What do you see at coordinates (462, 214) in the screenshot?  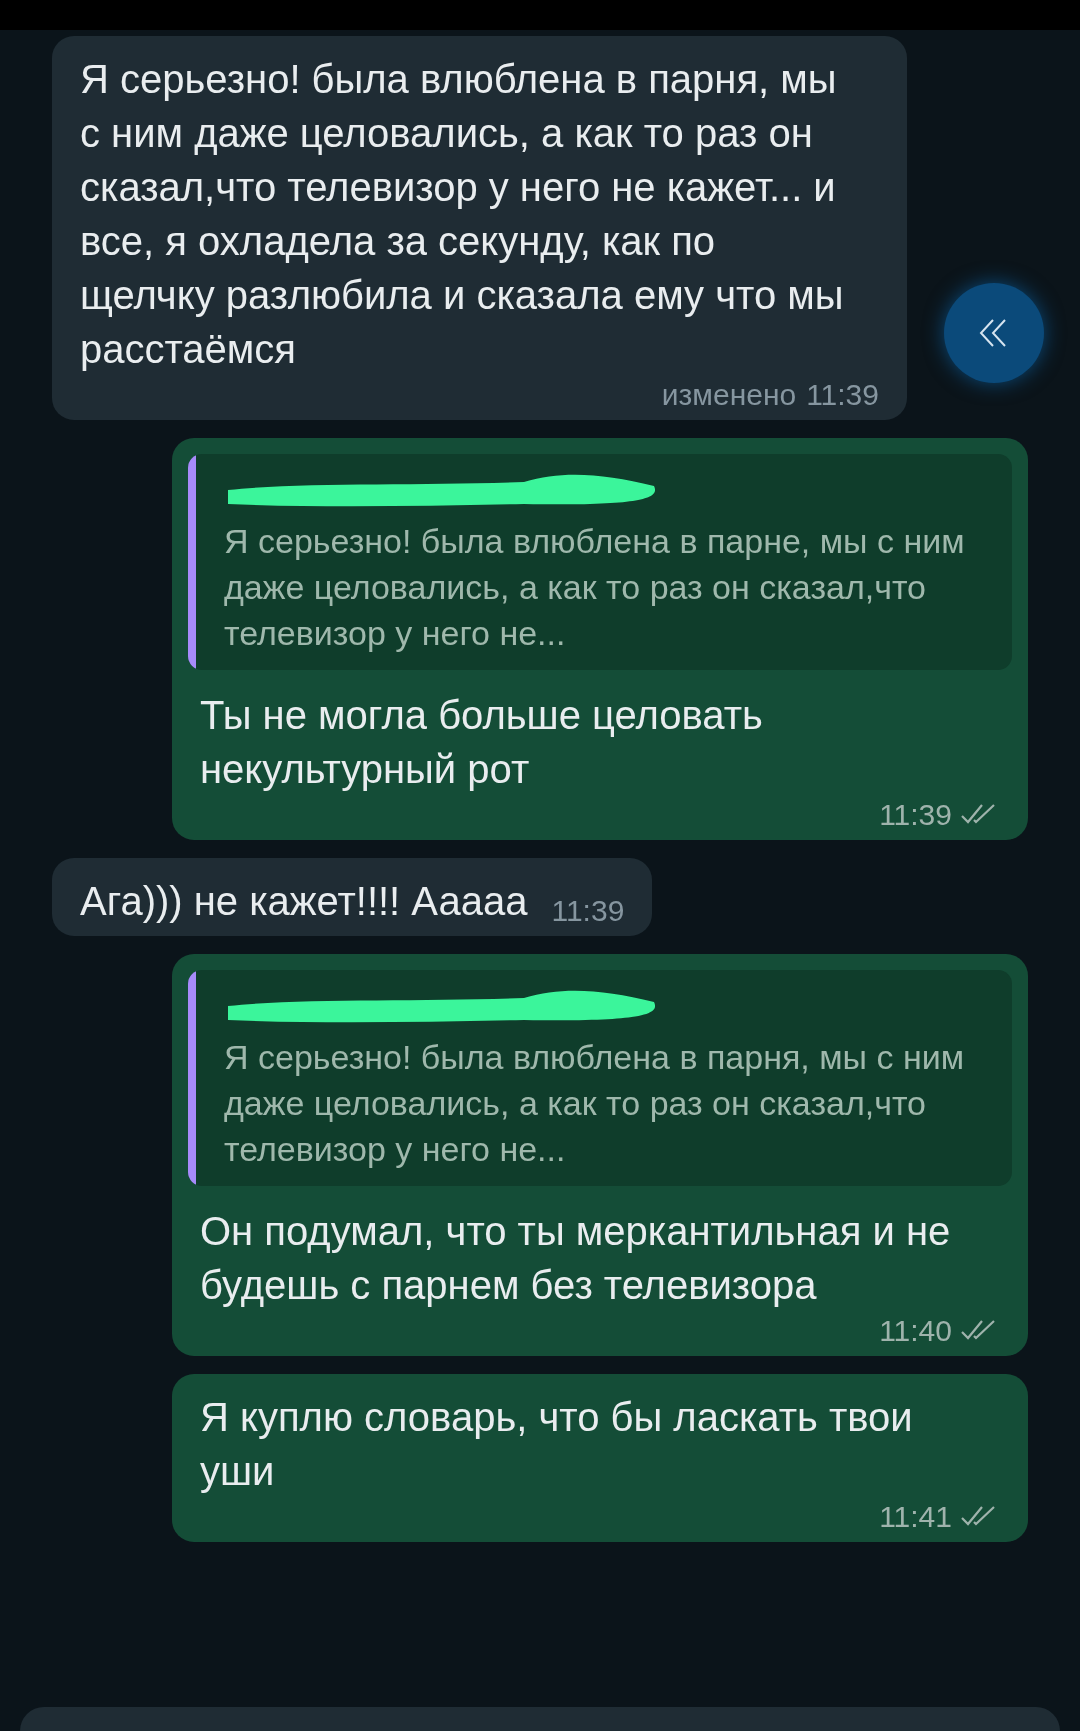 I see `message-text: Я серьезно! была влюблена в парня, мы с ним даже целовались, а как то раз он сказал,что телевизор у него не кажет... и все, я охладела за секунду, как по щелчку разлюбила и сказала ему что мы расстаёмся` at bounding box center [462, 214].